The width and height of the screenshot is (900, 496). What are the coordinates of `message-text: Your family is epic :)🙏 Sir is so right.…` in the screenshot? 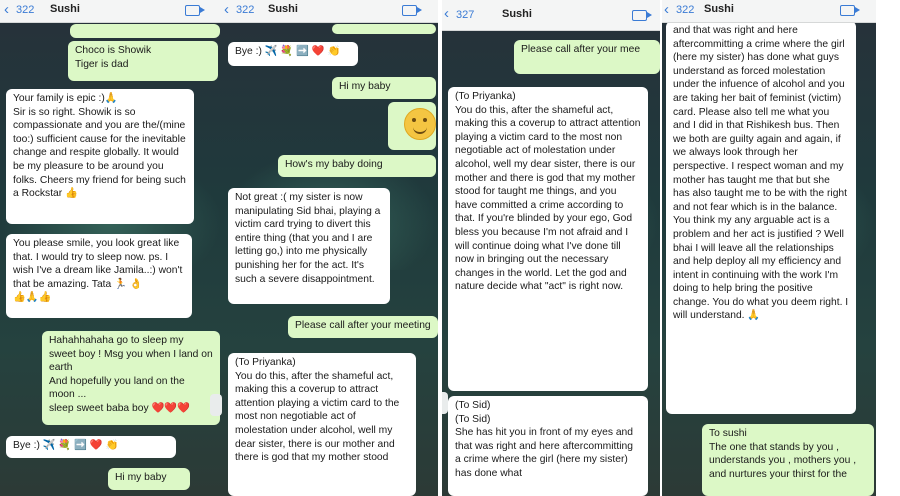 It's located at (99, 146).